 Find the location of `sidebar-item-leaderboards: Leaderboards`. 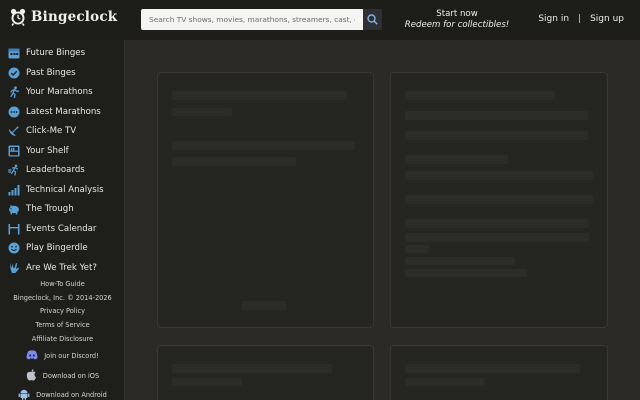

sidebar-item-leaderboards: Leaderboards is located at coordinates (46, 170).